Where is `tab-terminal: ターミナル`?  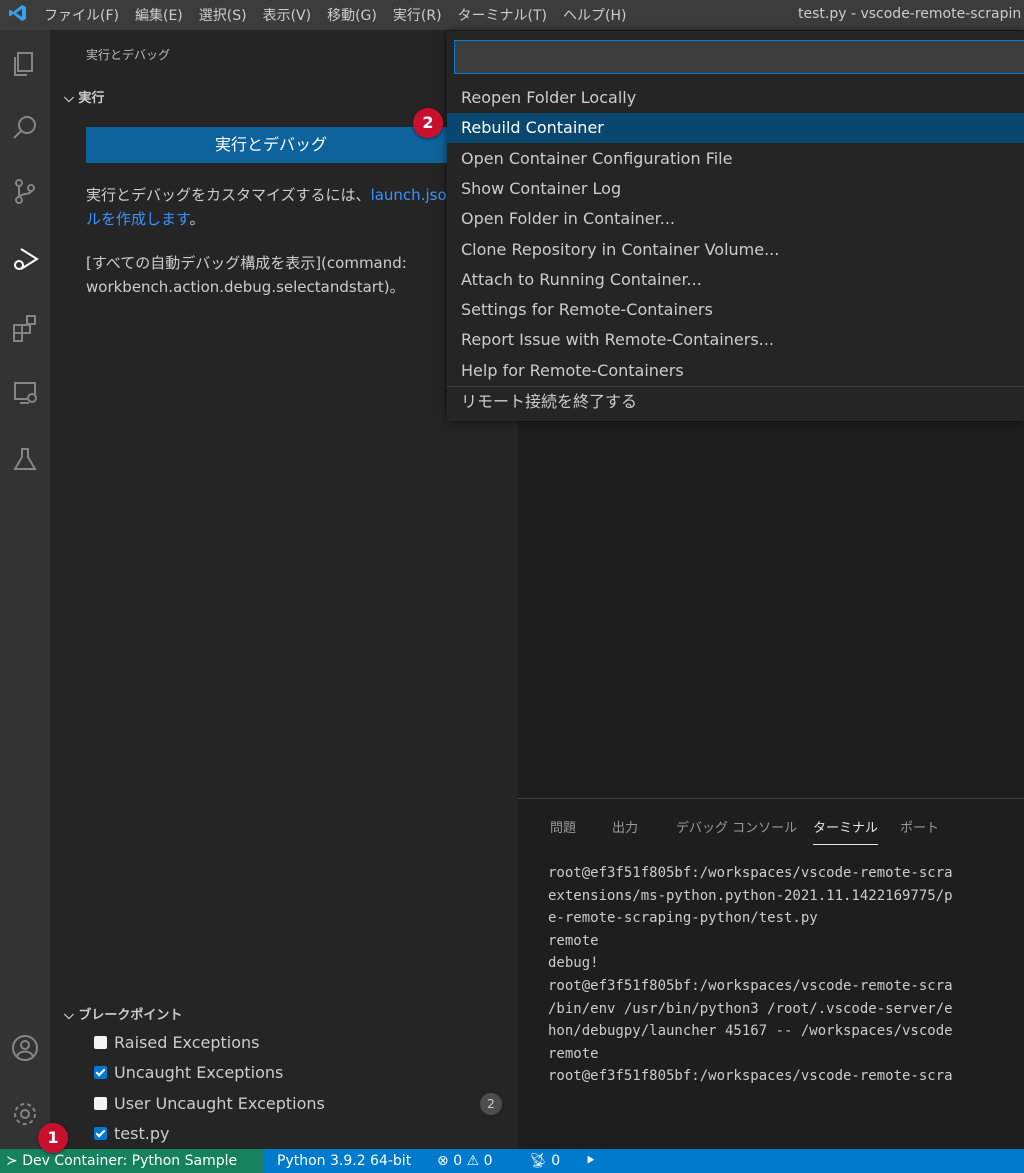 tab-terminal: ターミナル is located at coordinates (846, 831).